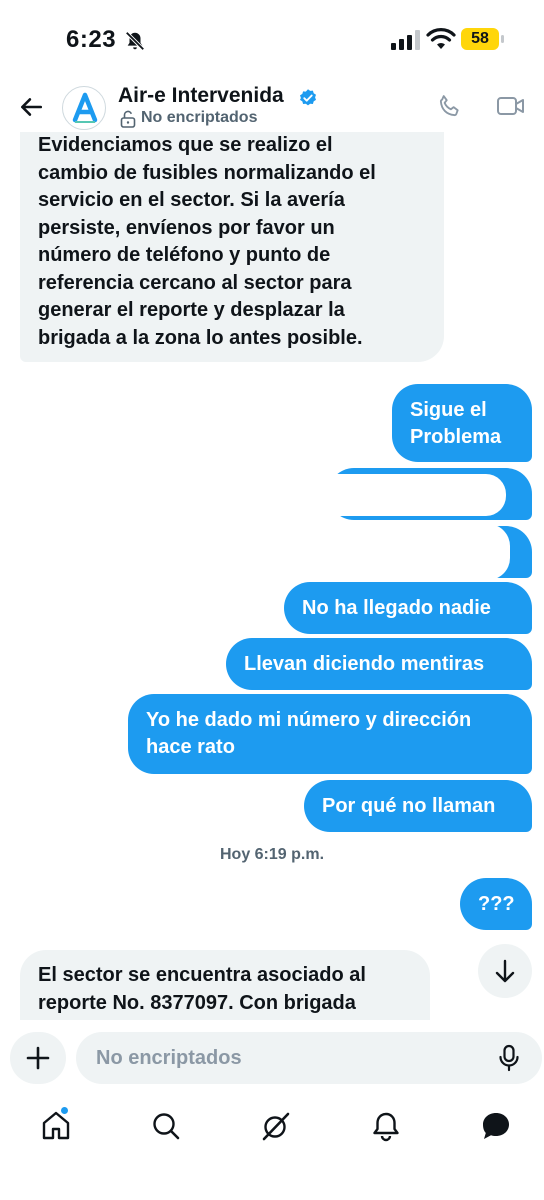  What do you see at coordinates (511, 106) in the screenshot?
I see `video-call-icon` at bounding box center [511, 106].